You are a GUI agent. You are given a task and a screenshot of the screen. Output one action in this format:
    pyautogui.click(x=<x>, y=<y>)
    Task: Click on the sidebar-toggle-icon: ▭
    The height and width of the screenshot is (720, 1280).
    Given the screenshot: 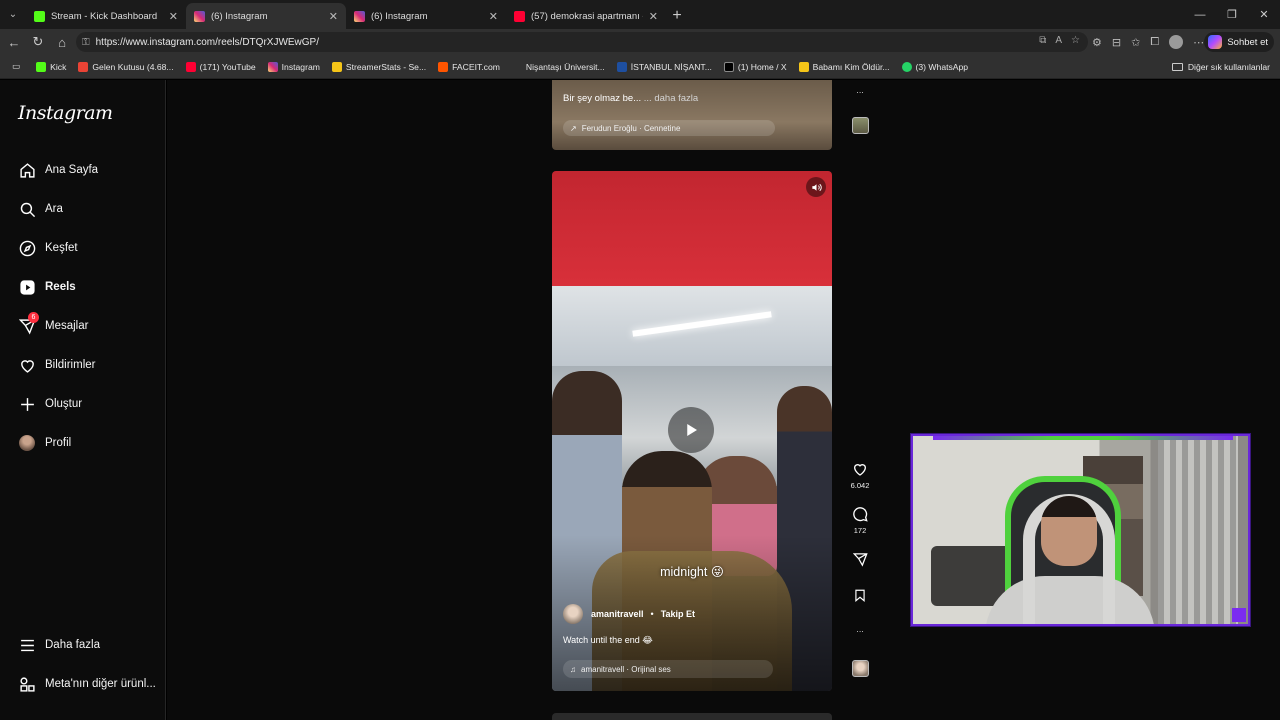 What is the action you would take?
    pyautogui.click(x=18, y=67)
    